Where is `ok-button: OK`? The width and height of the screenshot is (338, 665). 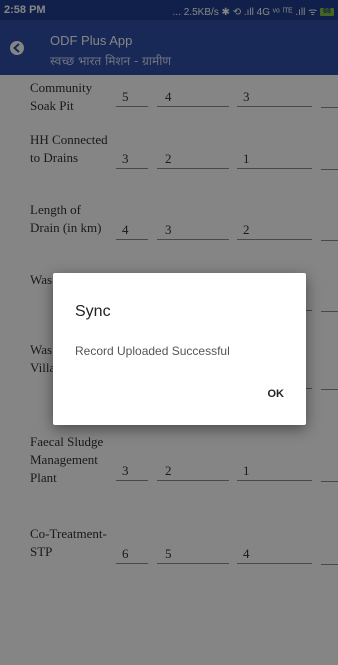
ok-button: OK is located at coordinates (276, 394).